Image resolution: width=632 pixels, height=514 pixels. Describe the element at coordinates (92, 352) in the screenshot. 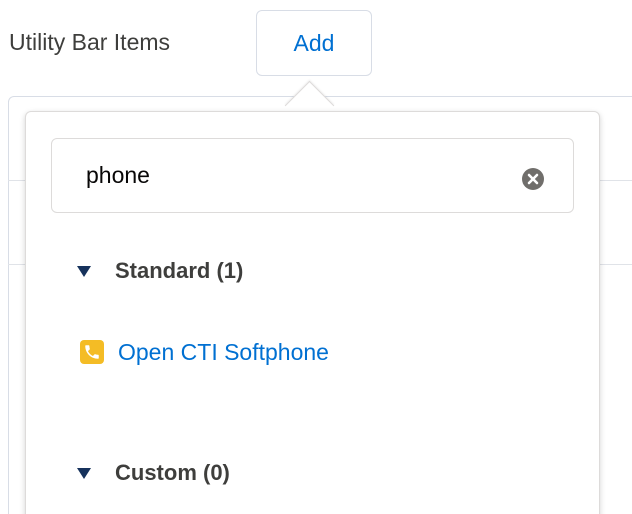

I see `phone-icon` at that location.